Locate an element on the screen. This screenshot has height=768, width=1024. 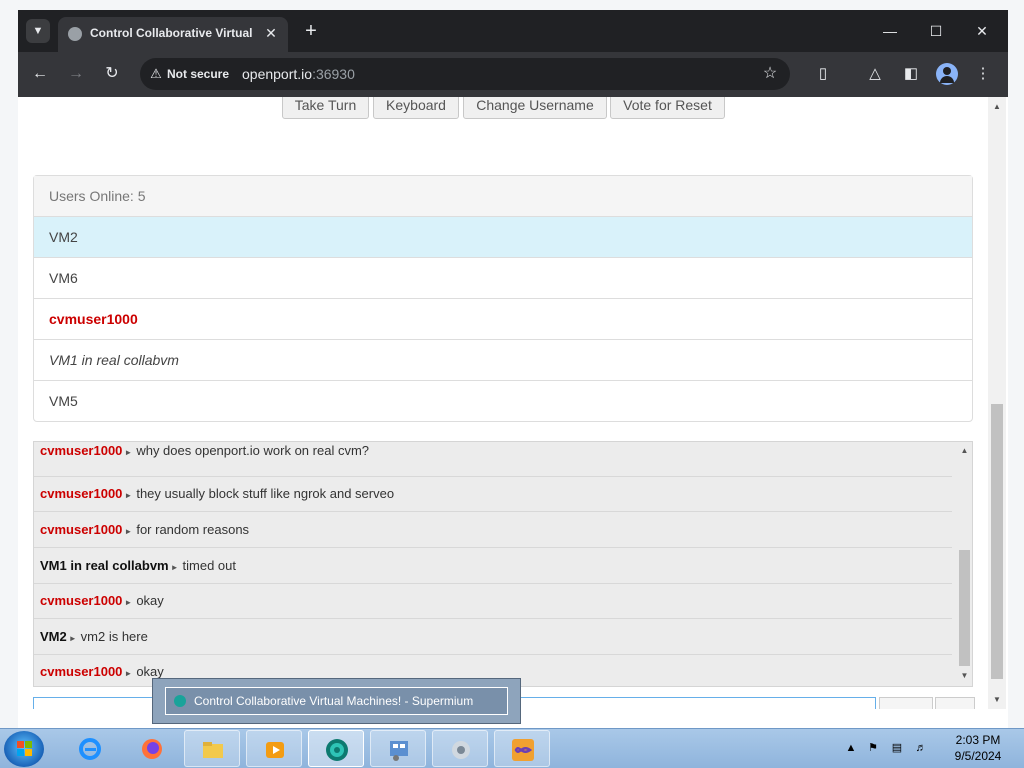
taskbar-visual-studio is located at coordinates (522, 748).